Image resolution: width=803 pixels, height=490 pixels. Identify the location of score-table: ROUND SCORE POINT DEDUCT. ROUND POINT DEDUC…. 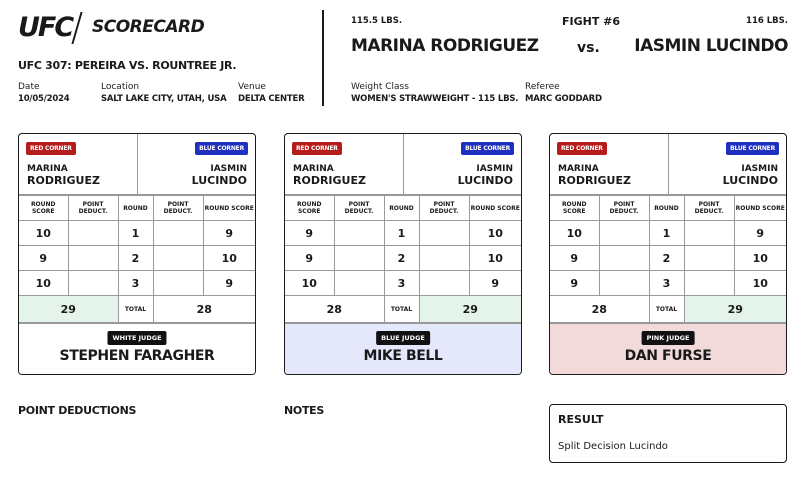
(137, 259).